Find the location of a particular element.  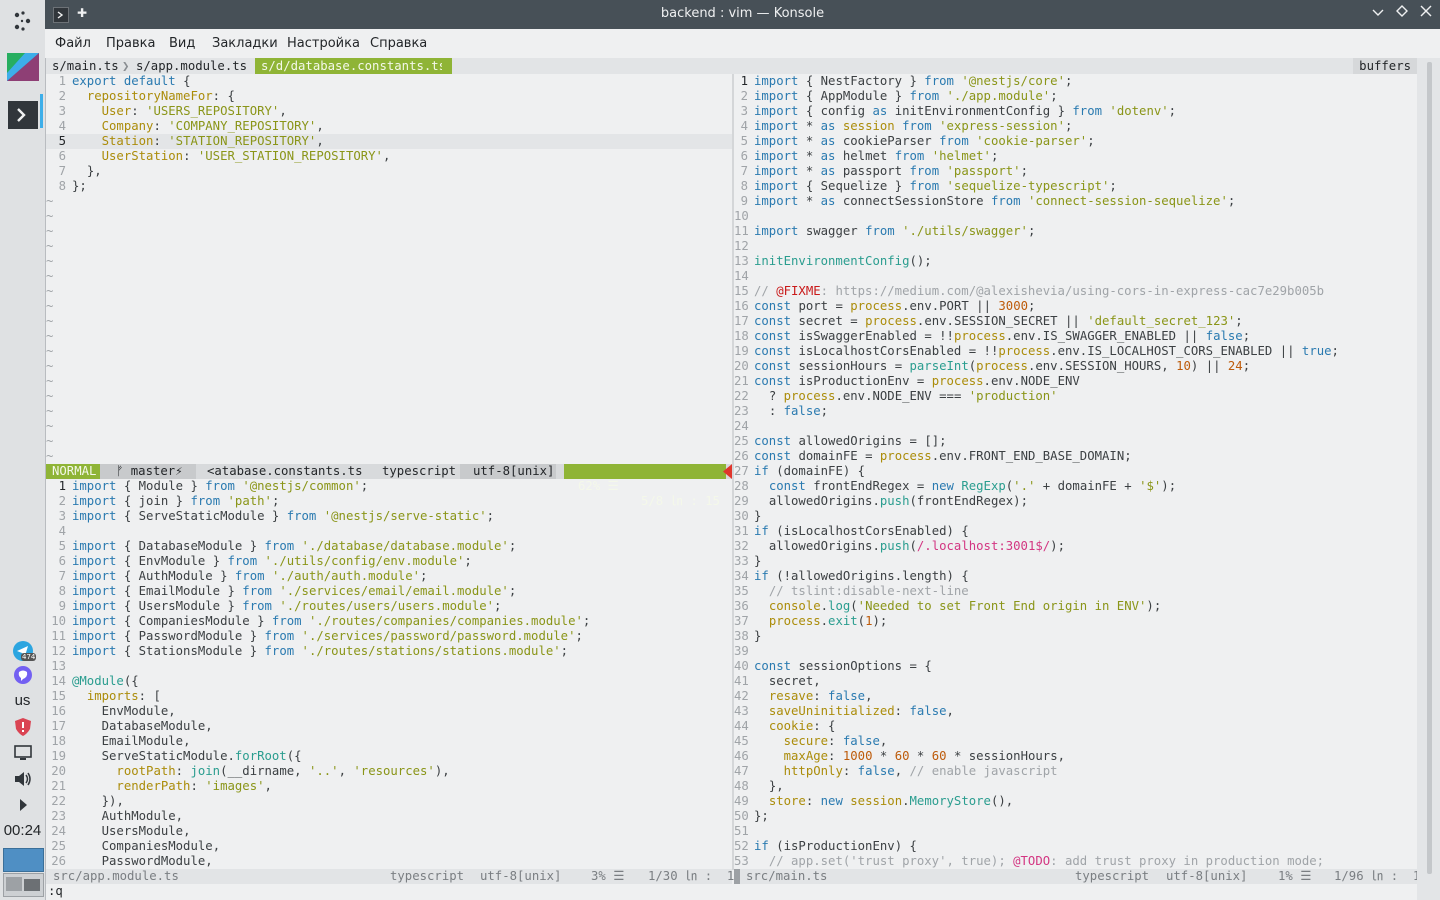

code-line: 2import { join } from 'path'; is located at coordinates (389, 501).